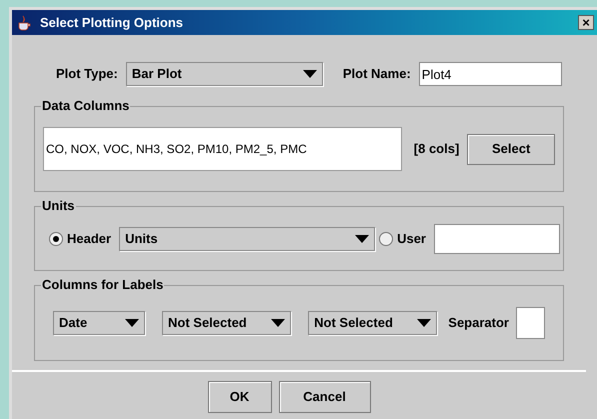 This screenshot has height=419, width=597. Describe the element at coordinates (224, 74) in the screenshot. I see `dropdown: Bar Plot` at that location.